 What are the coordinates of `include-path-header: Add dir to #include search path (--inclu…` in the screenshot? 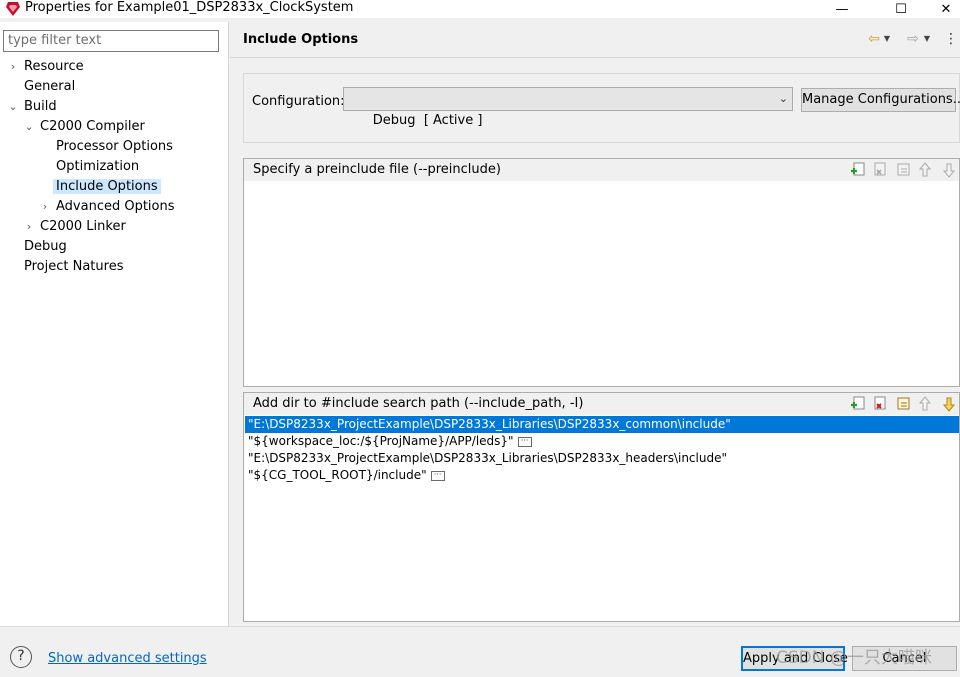 It's located at (601, 404).